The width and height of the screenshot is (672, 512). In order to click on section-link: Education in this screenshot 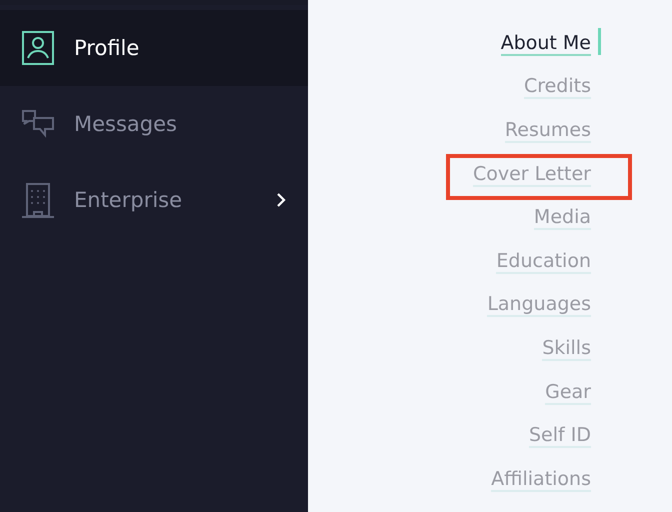, I will do `click(543, 262)`.